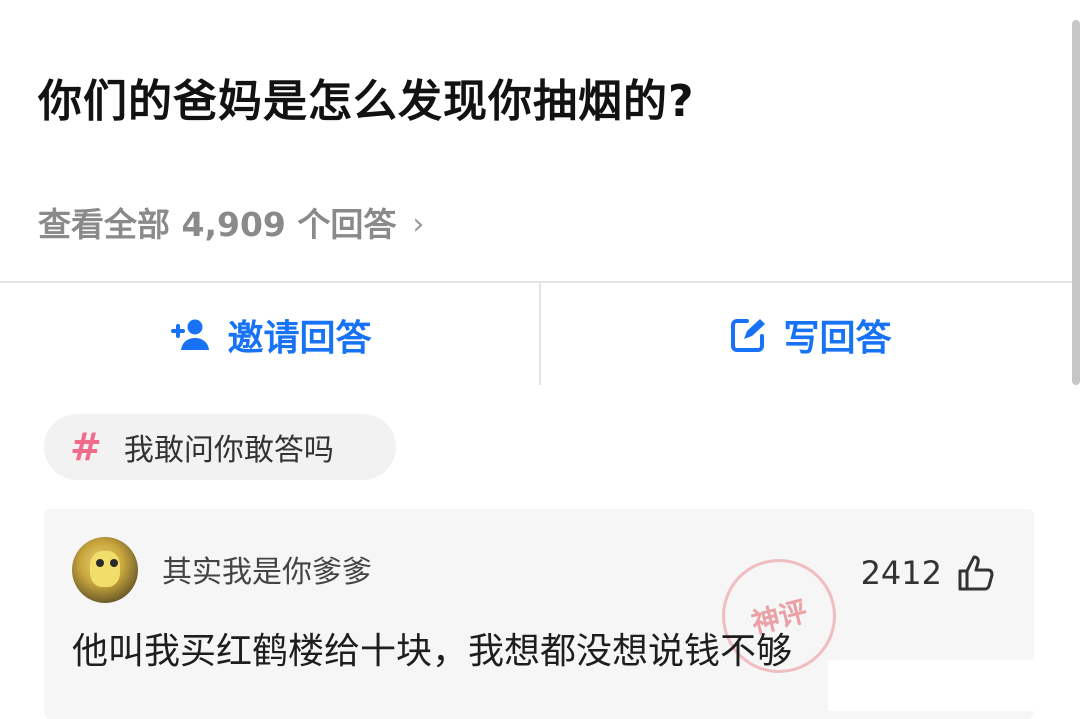 This screenshot has height=719, width=1080. Describe the element at coordinates (901, 573) in the screenshot. I see `like-count: 2412` at that location.